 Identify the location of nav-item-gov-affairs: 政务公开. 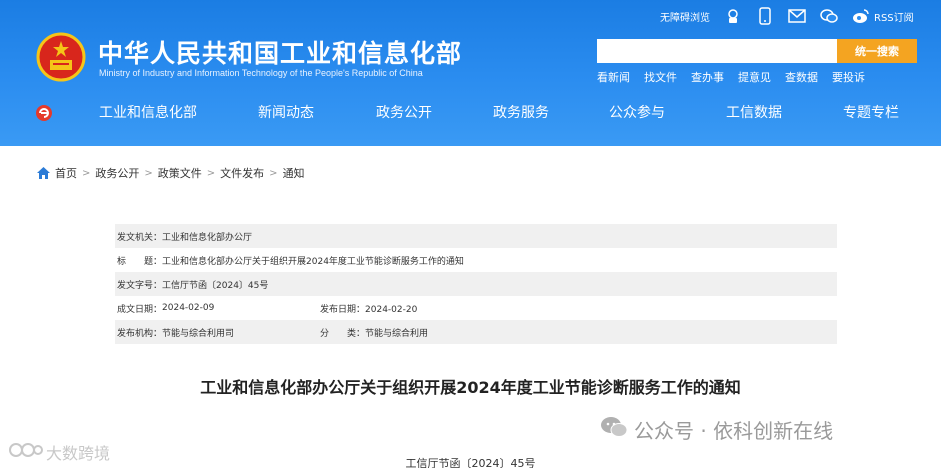
(404, 112).